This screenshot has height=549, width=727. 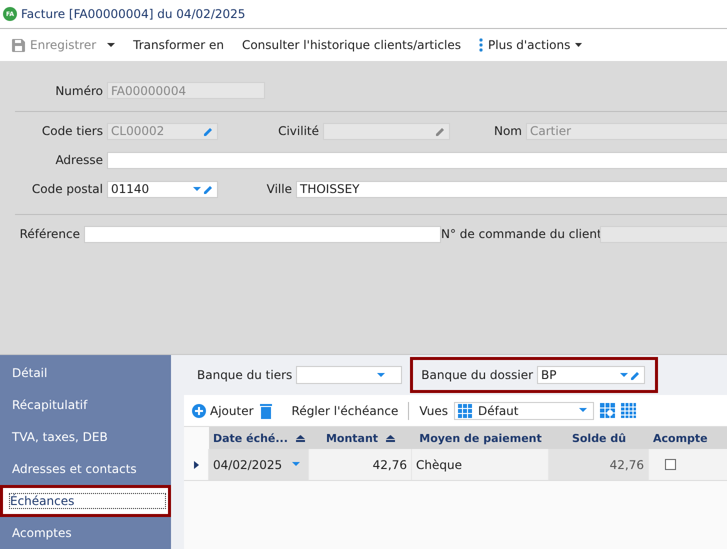 I want to click on more-actions-button: Plus d'actions, so click(x=530, y=45).